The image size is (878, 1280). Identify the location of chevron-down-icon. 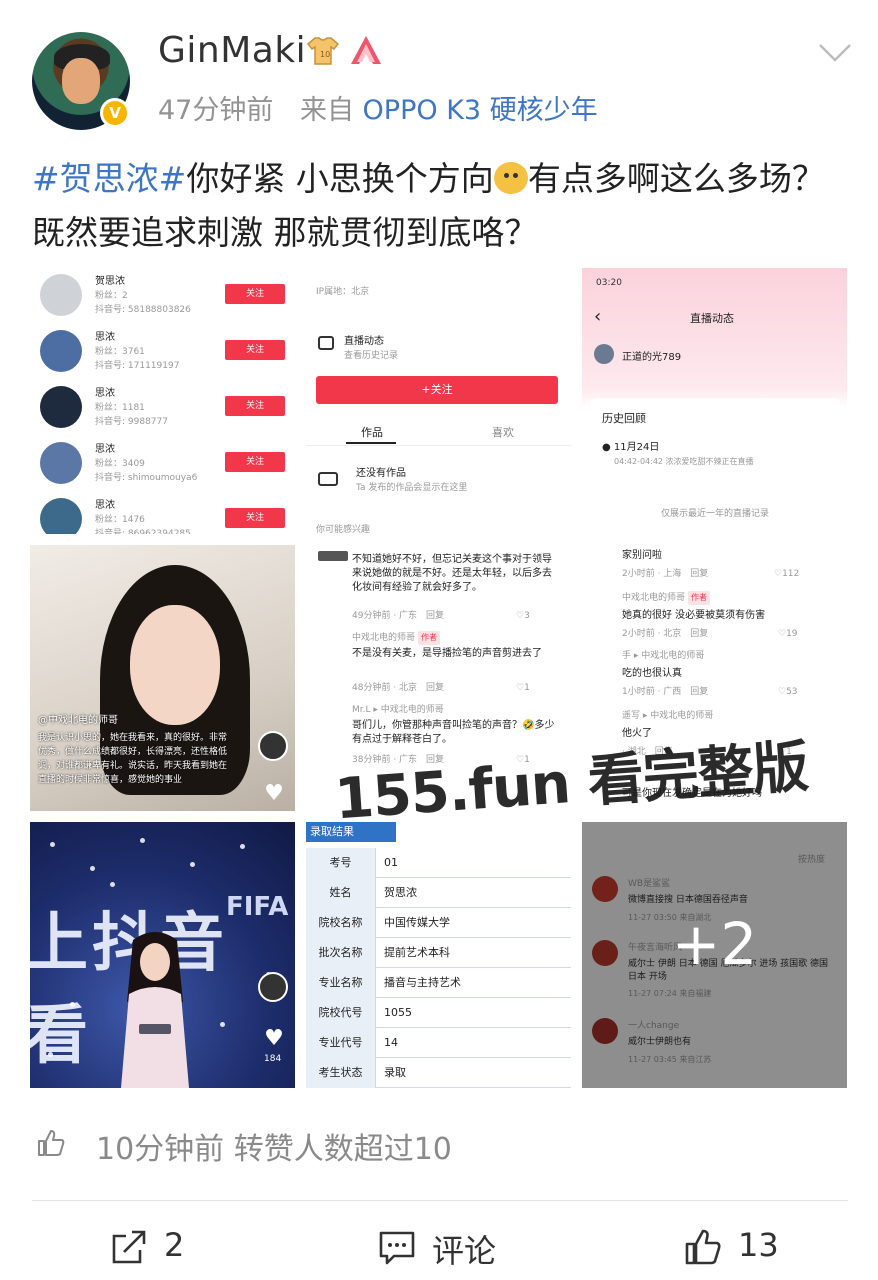
(835, 53).